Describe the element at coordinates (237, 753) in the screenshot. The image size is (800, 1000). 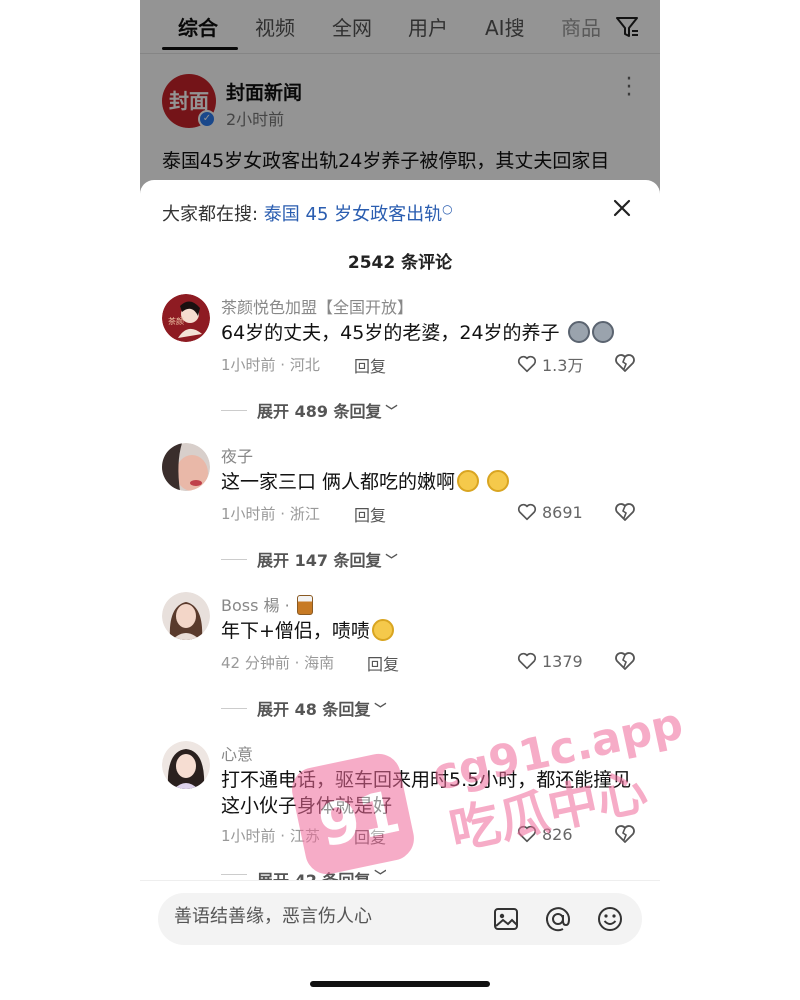
I see `commenter-name: 心意` at that location.